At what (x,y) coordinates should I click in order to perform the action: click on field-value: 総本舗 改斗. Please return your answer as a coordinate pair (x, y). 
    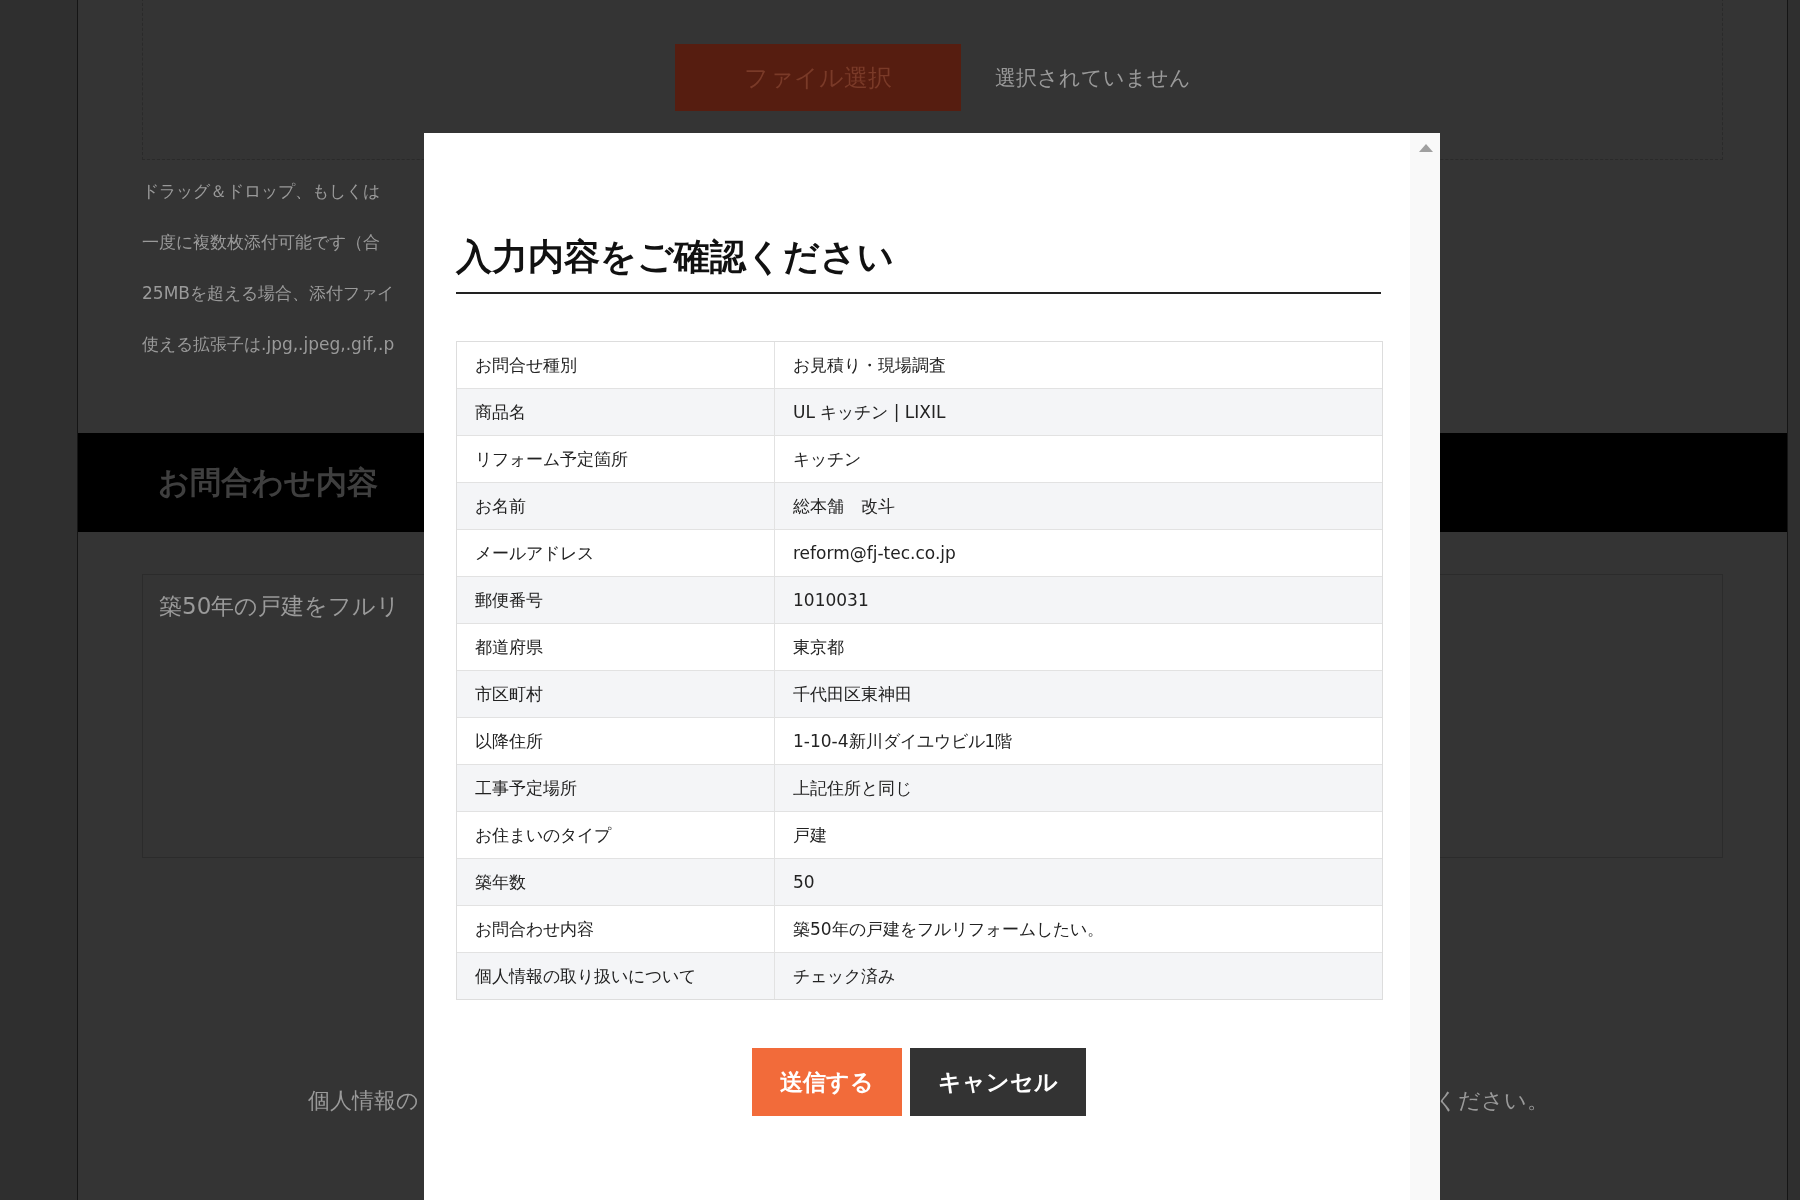
    Looking at the image, I should click on (844, 506).